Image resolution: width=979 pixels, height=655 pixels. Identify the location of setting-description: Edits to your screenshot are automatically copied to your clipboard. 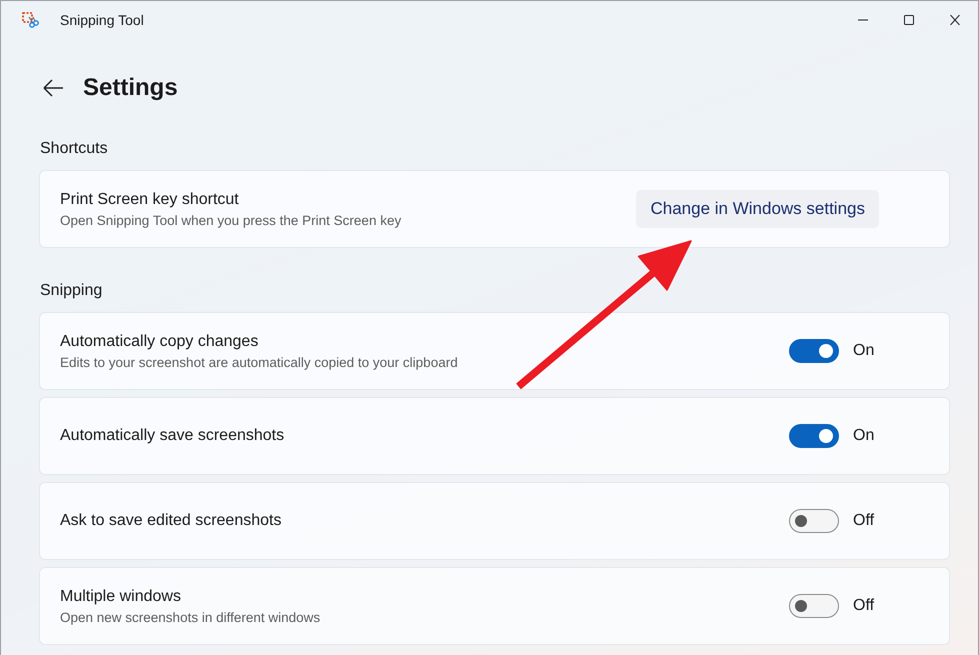
(259, 362).